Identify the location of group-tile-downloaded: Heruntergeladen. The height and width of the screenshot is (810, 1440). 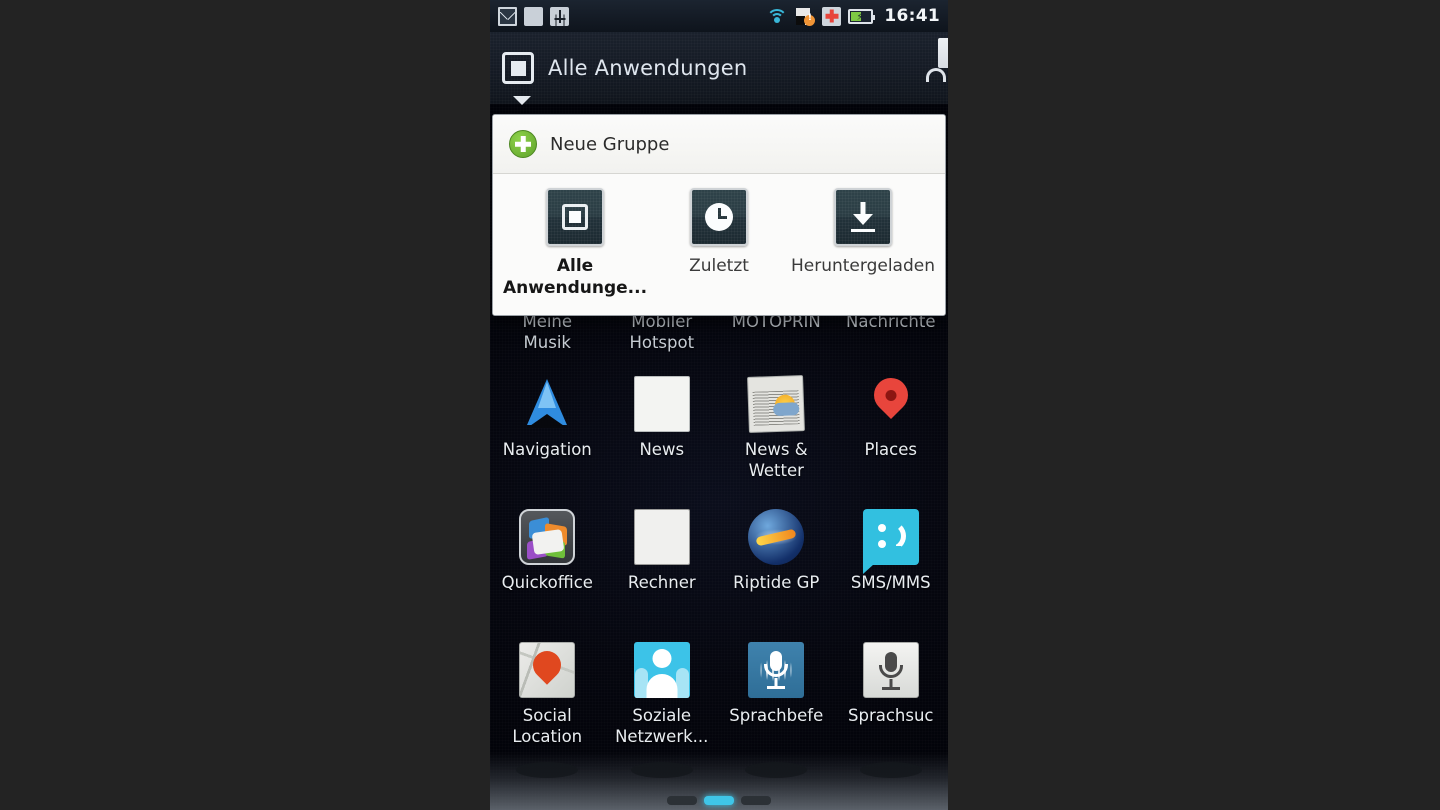
(863, 243).